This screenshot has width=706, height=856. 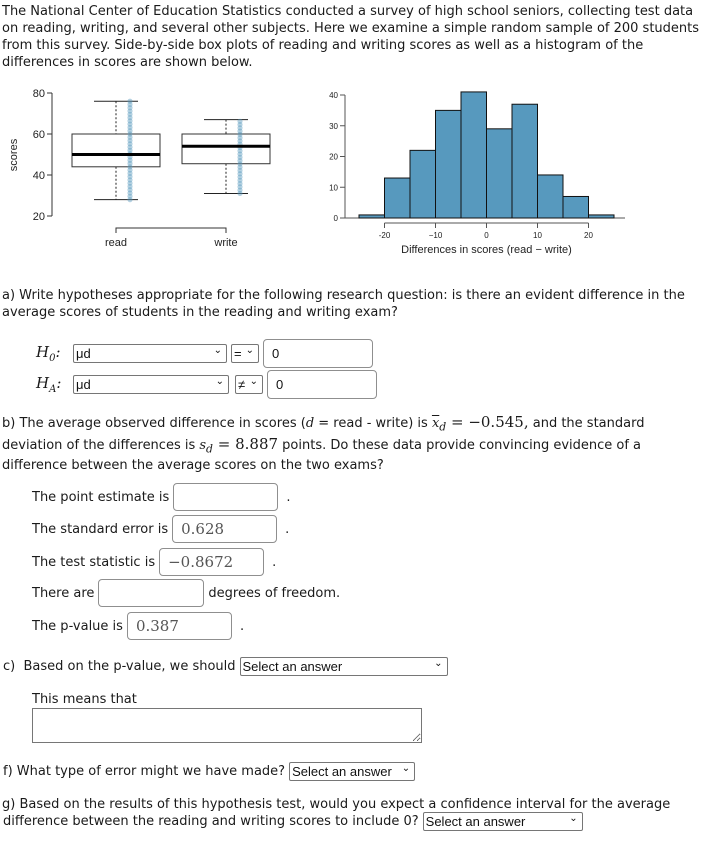 I want to click on x-tick-label: 10, so click(x=537, y=235).